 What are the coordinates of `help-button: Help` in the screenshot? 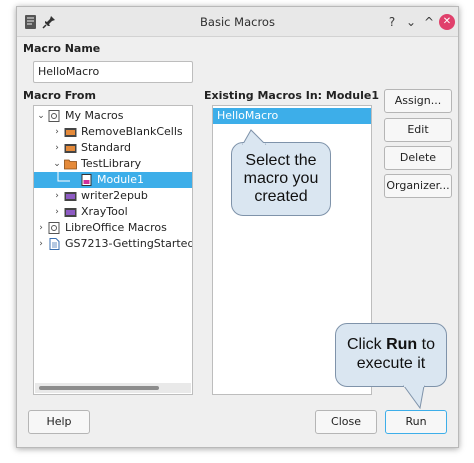 It's located at (59, 422).